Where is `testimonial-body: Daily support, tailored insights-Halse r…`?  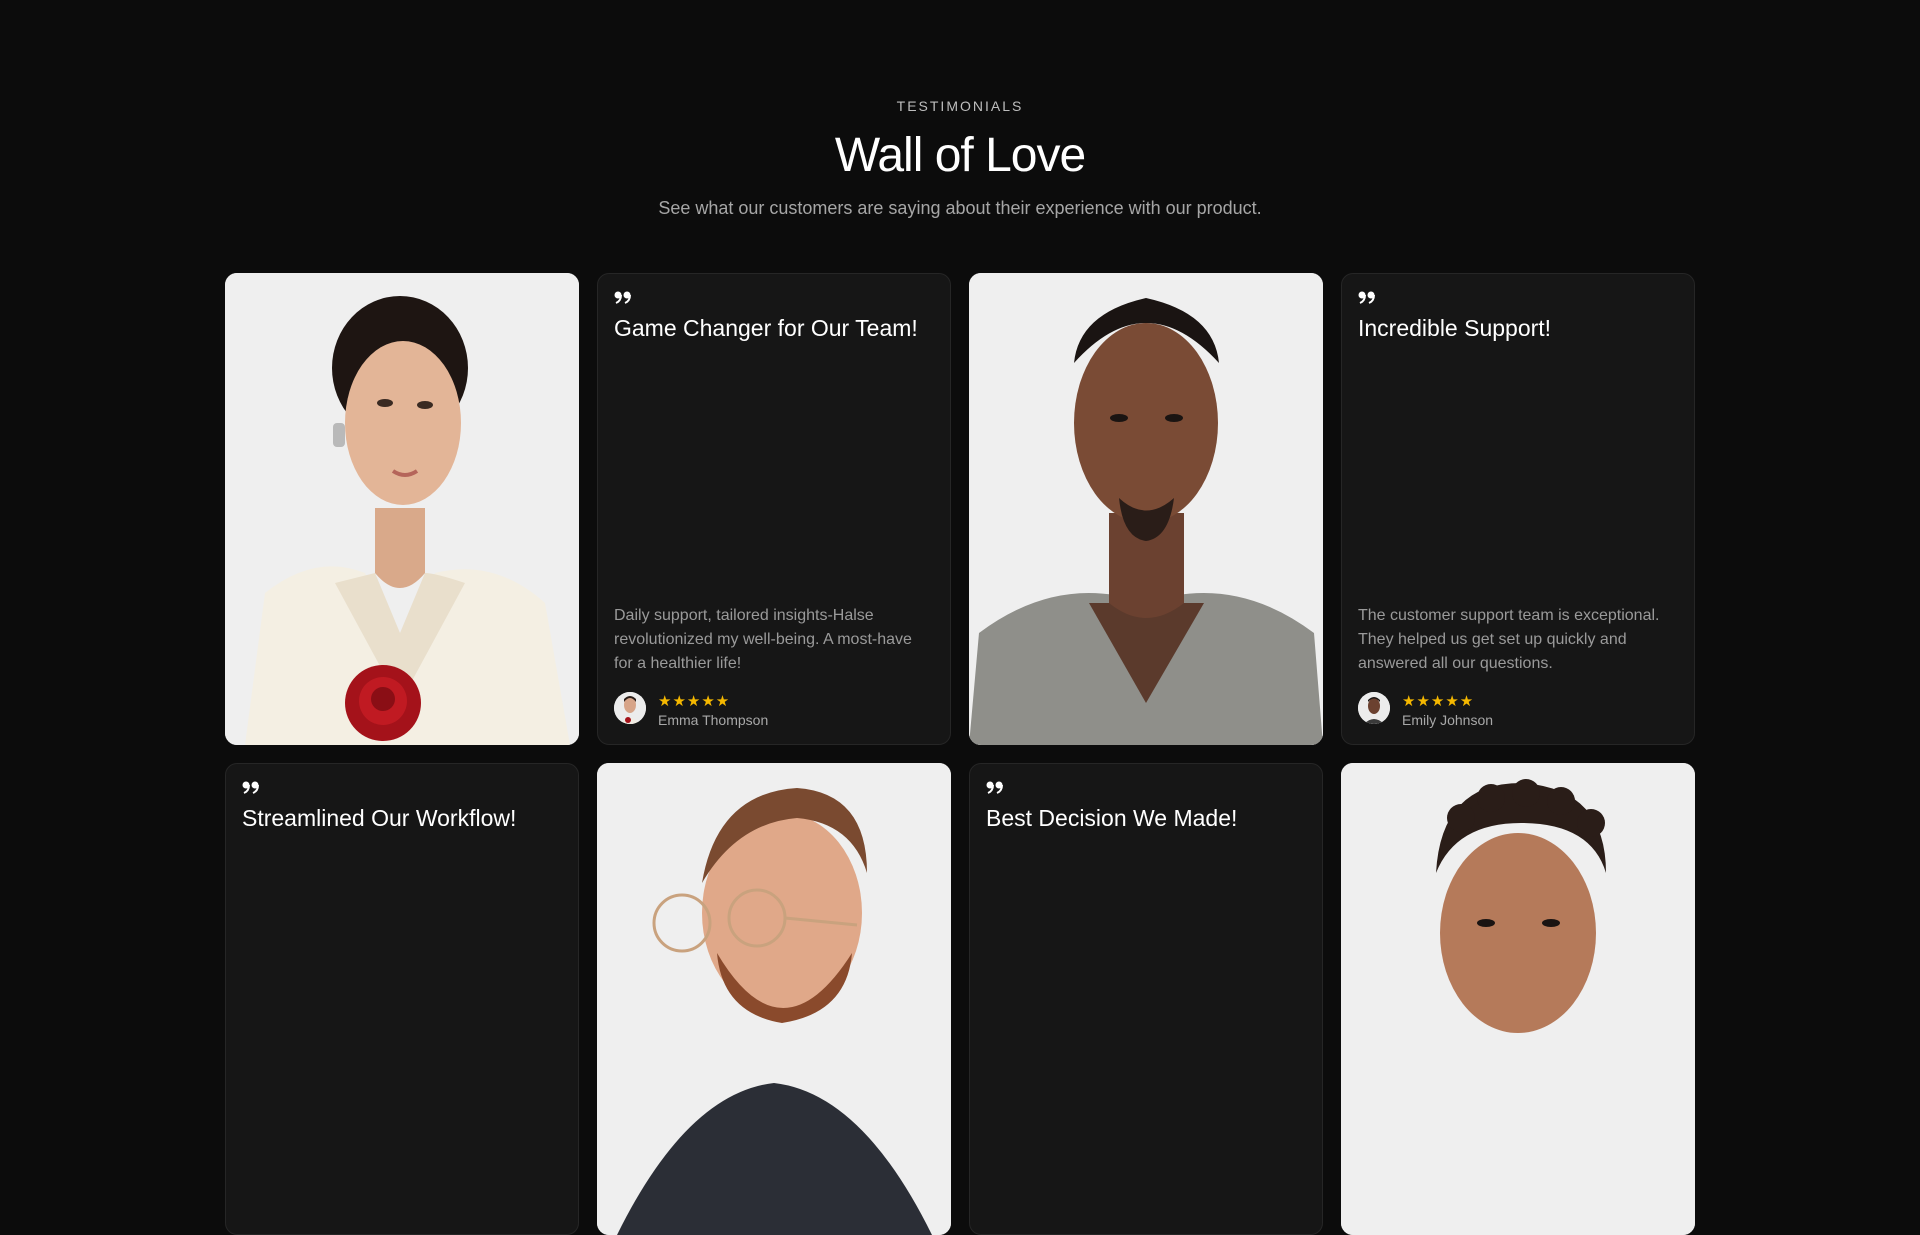
testimonial-body: Daily support, tailored insights-Halse r… is located at coordinates (763, 639).